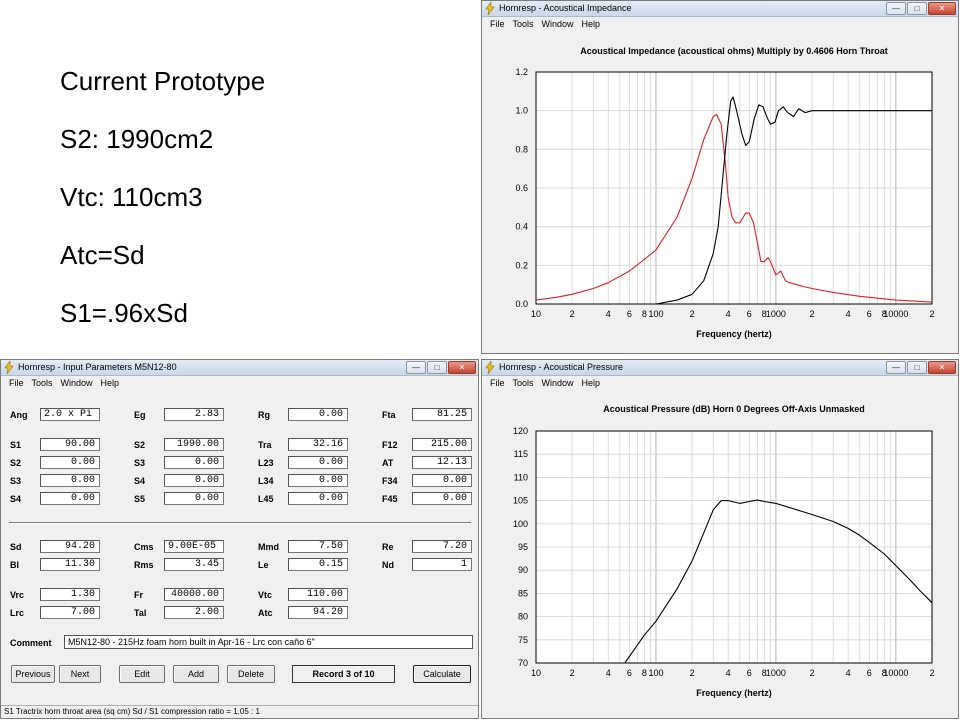 The width and height of the screenshot is (960, 720). Describe the element at coordinates (720, 368) in the screenshot. I see `pressure-titlebar: Hornresp - Acoustical Pressure — □ ✕` at that location.